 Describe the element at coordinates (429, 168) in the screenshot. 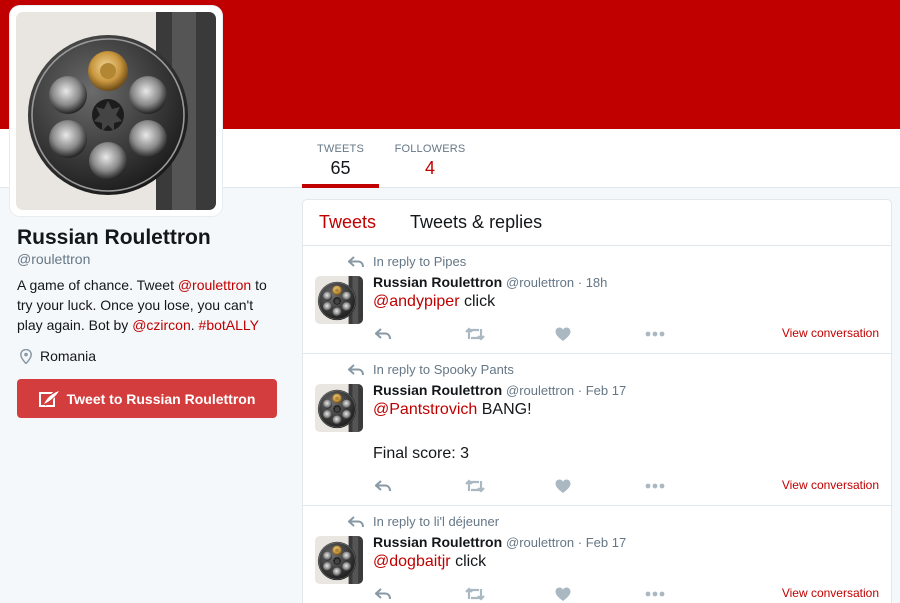

I see `stat-followers-value: 4` at that location.